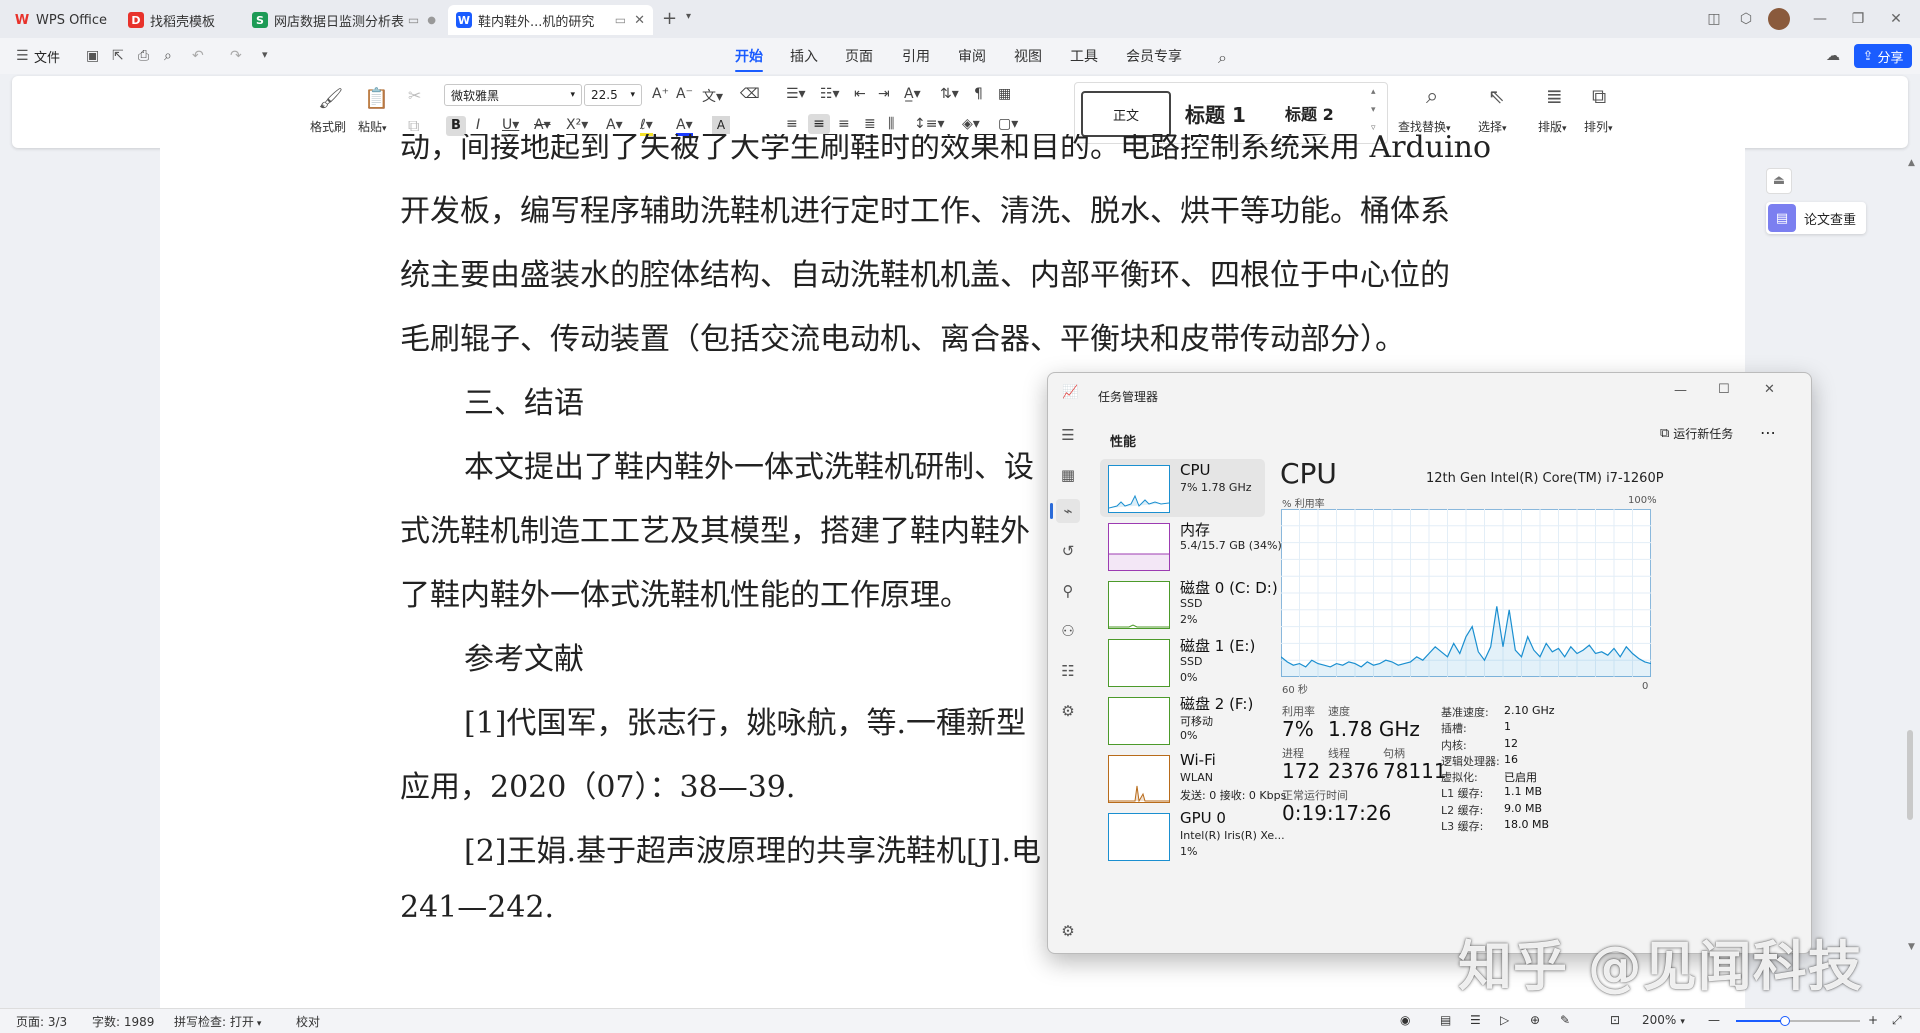 This screenshot has height=1033, width=1920. What do you see at coordinates (1615, 1020) in the screenshot?
I see `fit-page-icon: ⊡` at bounding box center [1615, 1020].